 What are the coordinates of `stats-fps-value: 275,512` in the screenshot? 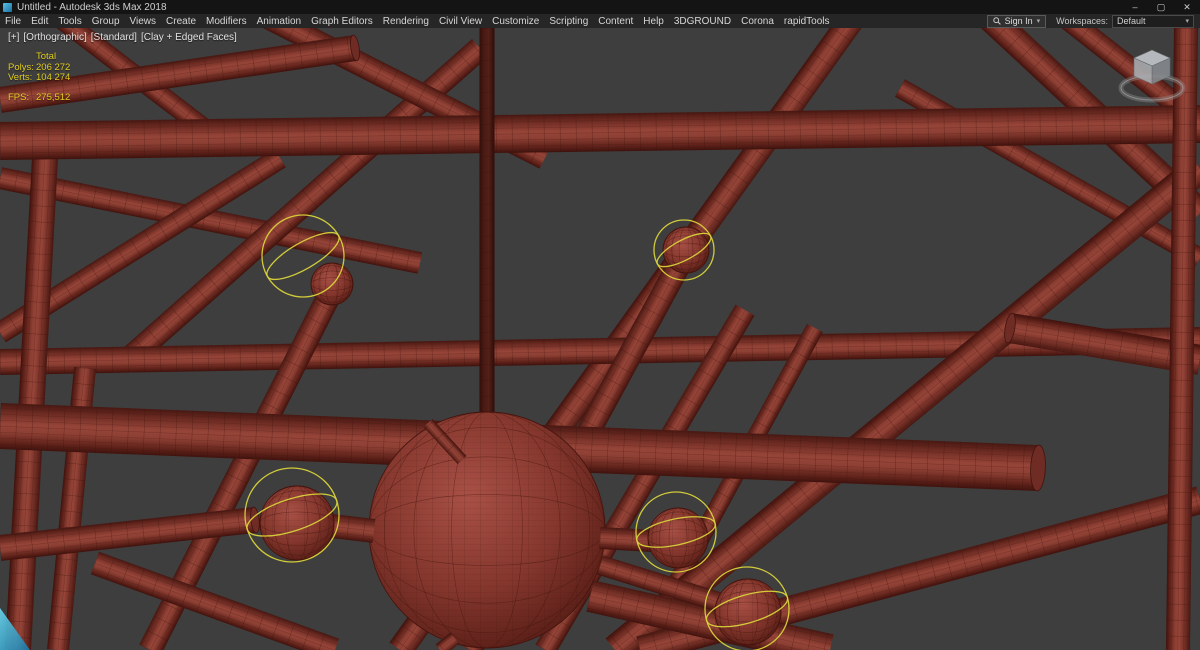 It's located at (53, 97).